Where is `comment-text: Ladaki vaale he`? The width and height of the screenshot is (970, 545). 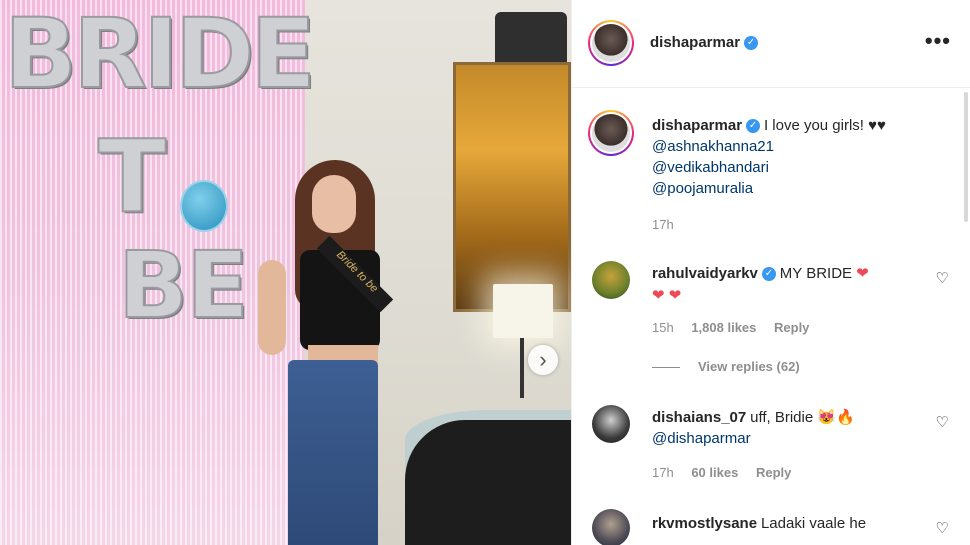
comment-text: Ladaki vaale he is located at coordinates (813, 523).